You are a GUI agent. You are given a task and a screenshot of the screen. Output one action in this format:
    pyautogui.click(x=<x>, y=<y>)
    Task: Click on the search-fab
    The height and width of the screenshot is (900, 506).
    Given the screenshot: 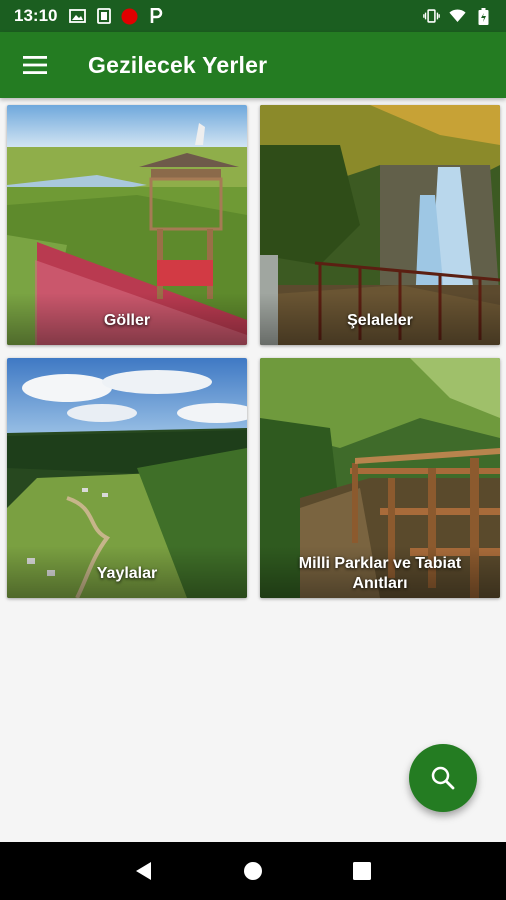 What is the action you would take?
    pyautogui.click(x=443, y=778)
    